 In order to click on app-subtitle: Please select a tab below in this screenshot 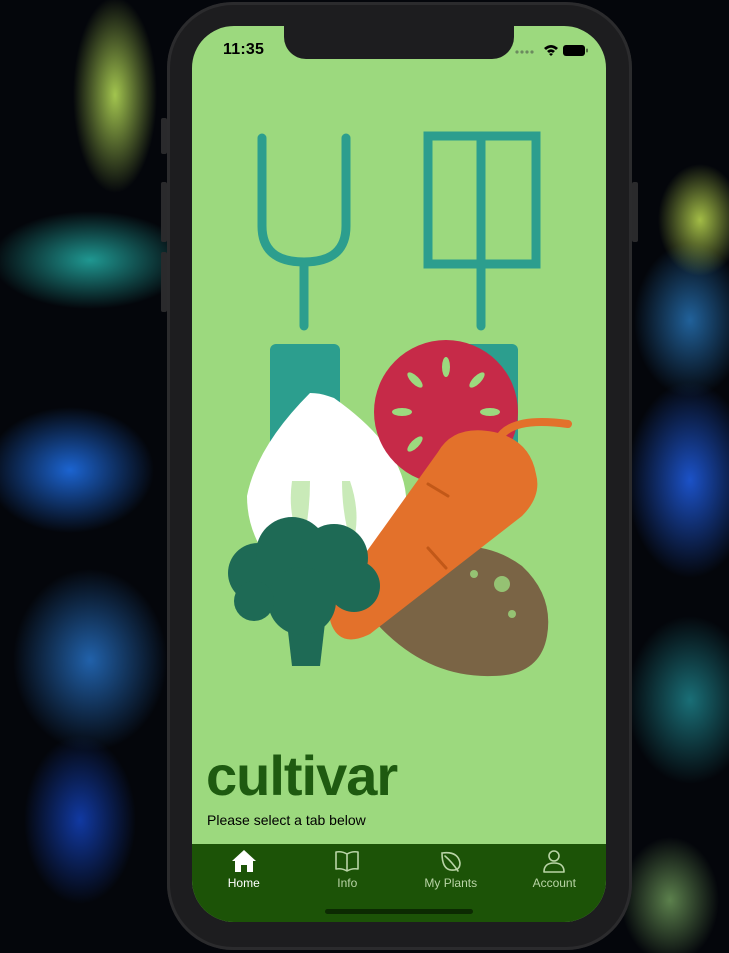, I will do `click(286, 820)`.